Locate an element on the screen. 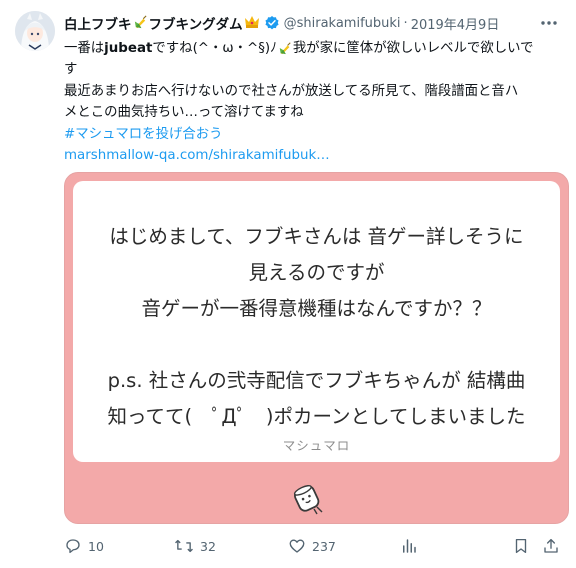 The height and width of the screenshot is (568, 576). crown-emoji-icon is located at coordinates (252, 23).